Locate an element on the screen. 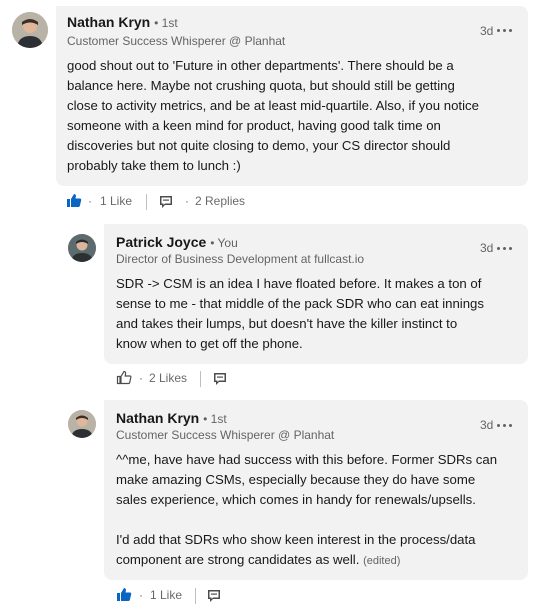  like-count: 2 Likes is located at coordinates (168, 378).